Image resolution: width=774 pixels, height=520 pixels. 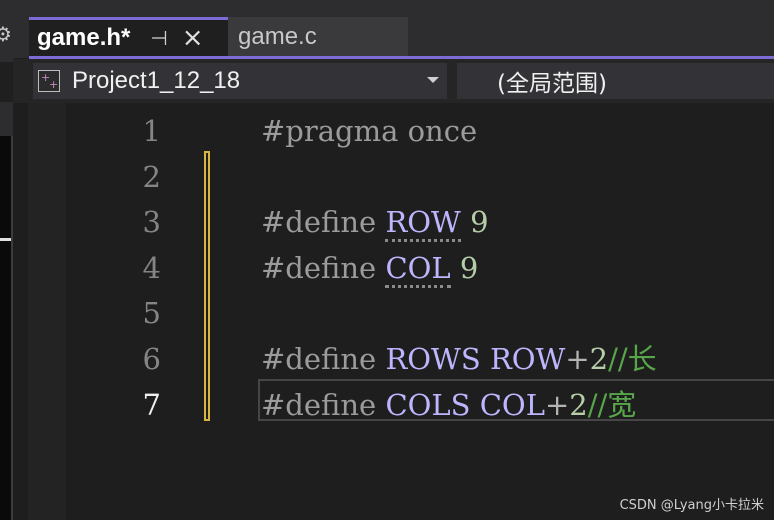 I want to click on watermark: CSDN @Lyang小卡拉米, so click(x=691, y=505).